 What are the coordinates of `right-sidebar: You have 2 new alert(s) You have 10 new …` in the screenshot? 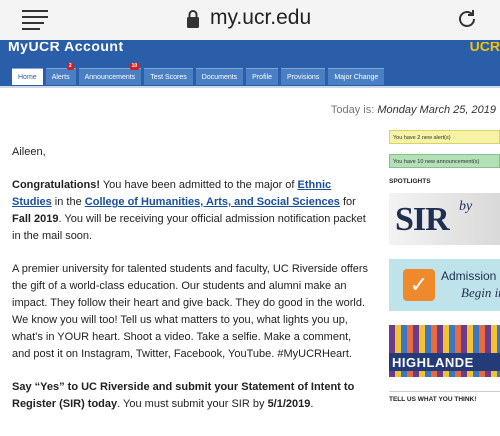 It's located at (444, 266).